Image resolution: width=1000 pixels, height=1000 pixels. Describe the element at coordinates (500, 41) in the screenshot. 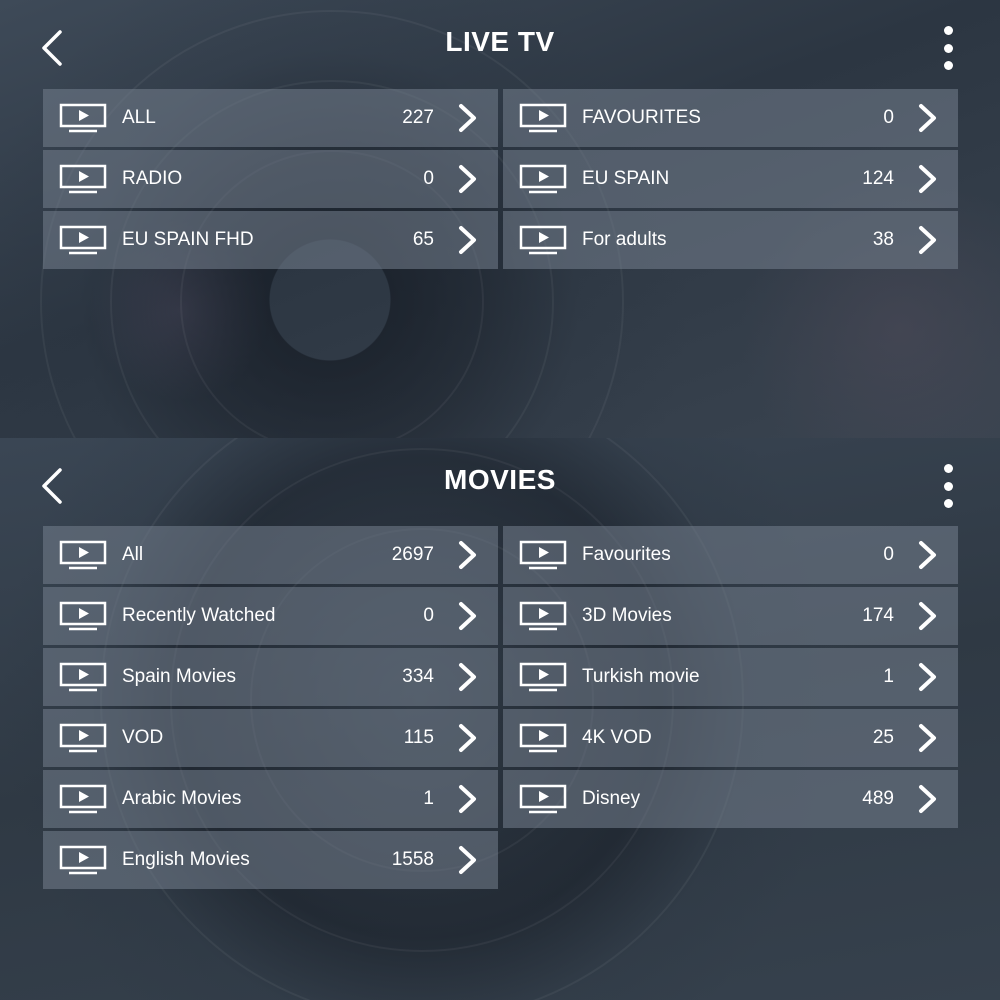

I see `page-title: LIVE TV` at that location.